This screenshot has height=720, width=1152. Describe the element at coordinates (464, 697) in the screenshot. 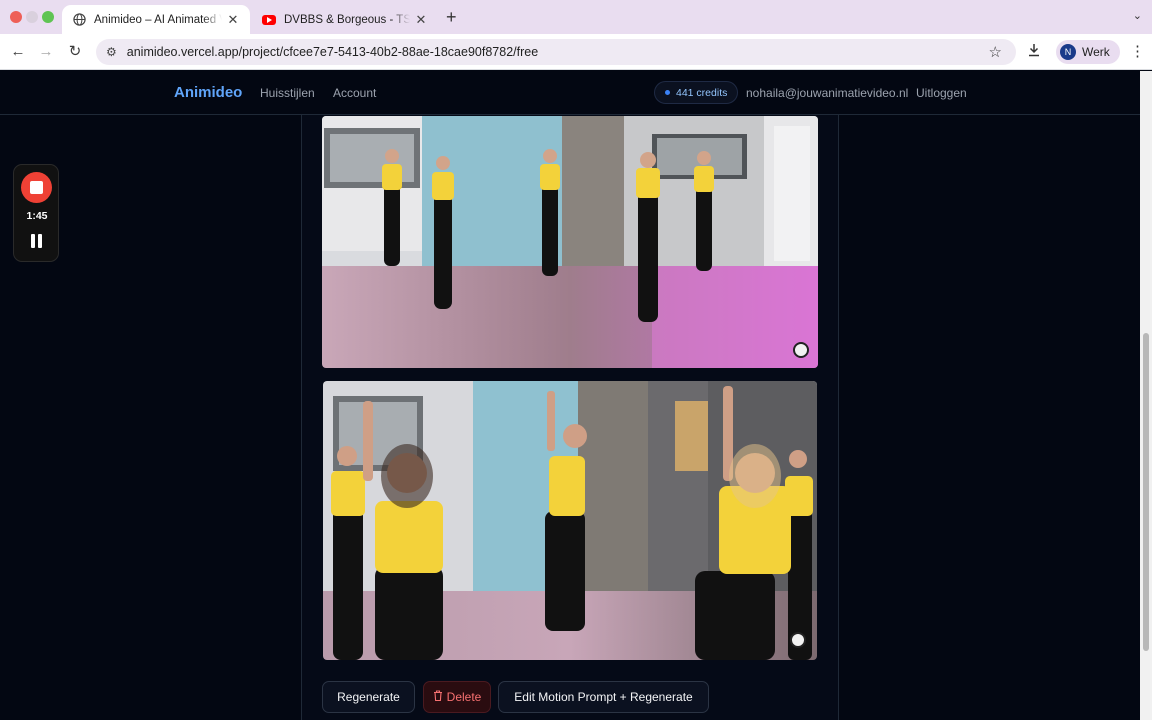

I see `delete-label: Delete` at that location.